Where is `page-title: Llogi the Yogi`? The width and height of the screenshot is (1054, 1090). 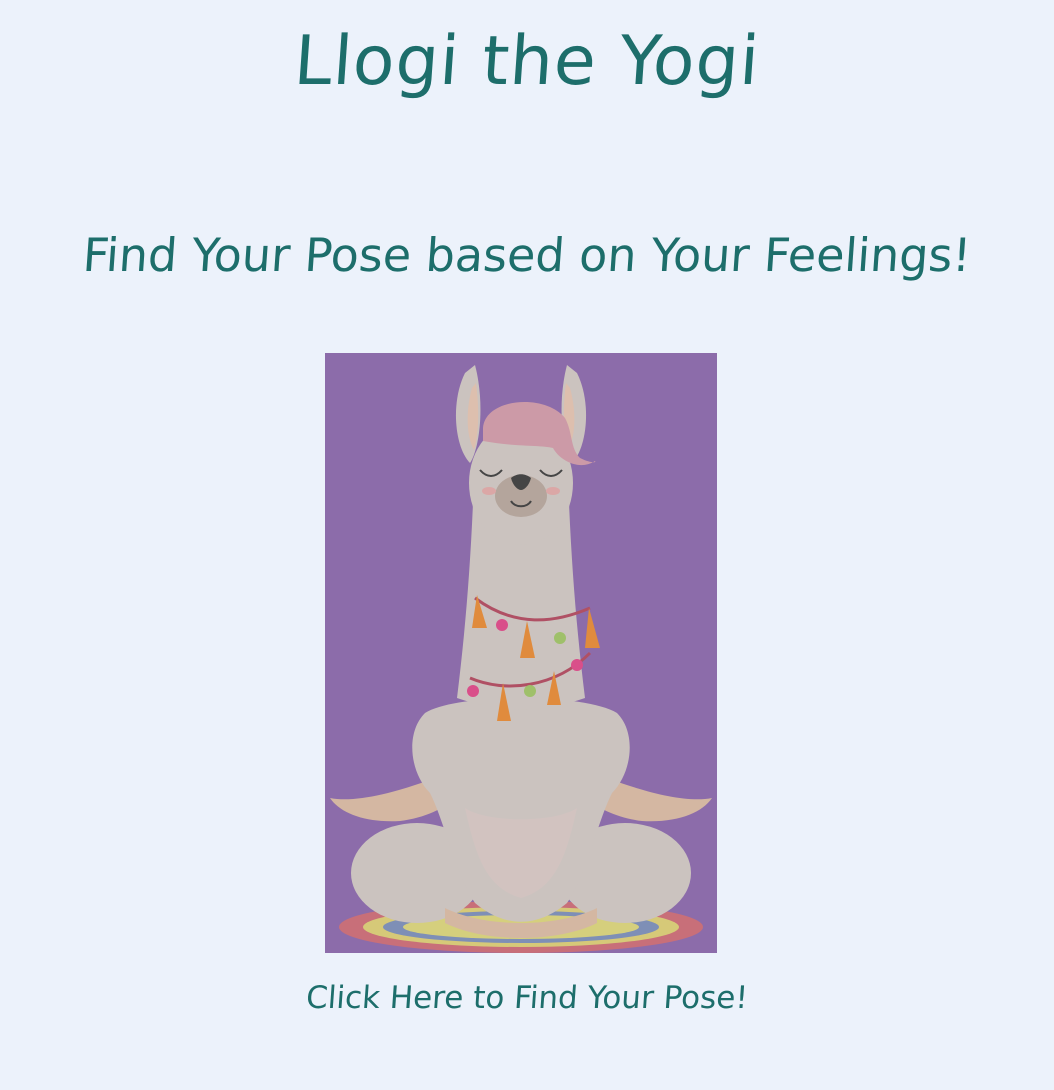
page-title: Llogi the Yogi is located at coordinates (527, 61).